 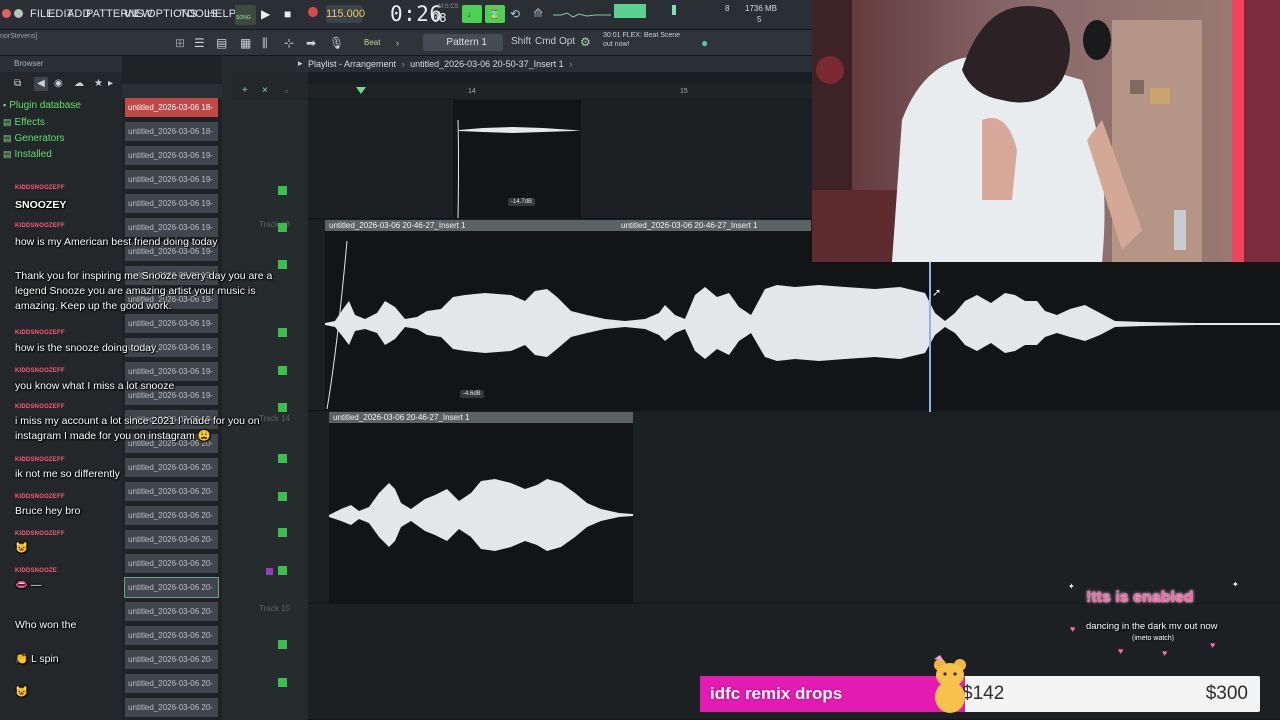 I want to click on audio-clip-a-header: untitled_2026-03-06 20-46-27_Insert 1, so click(x=471, y=225).